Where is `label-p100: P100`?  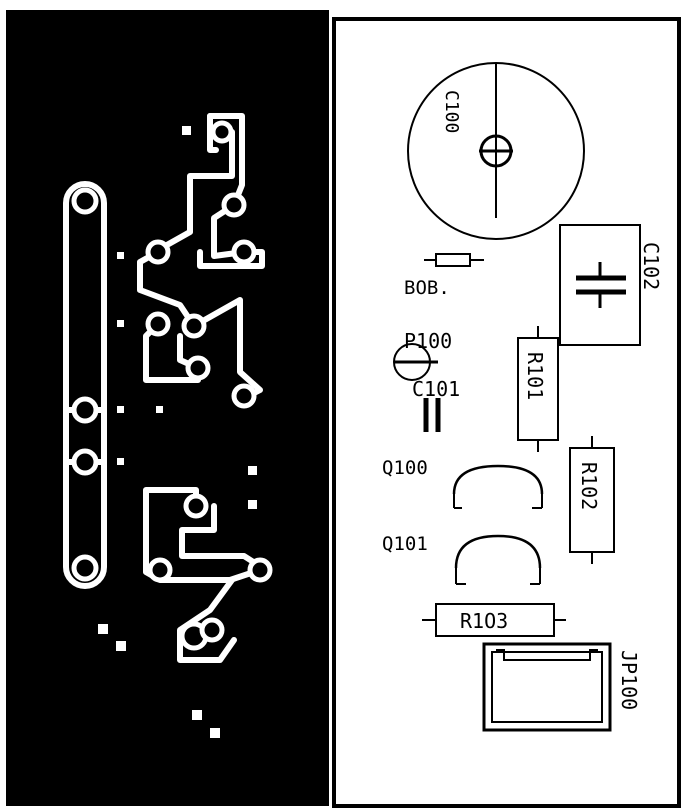
label-p100: P100 is located at coordinates (428, 341).